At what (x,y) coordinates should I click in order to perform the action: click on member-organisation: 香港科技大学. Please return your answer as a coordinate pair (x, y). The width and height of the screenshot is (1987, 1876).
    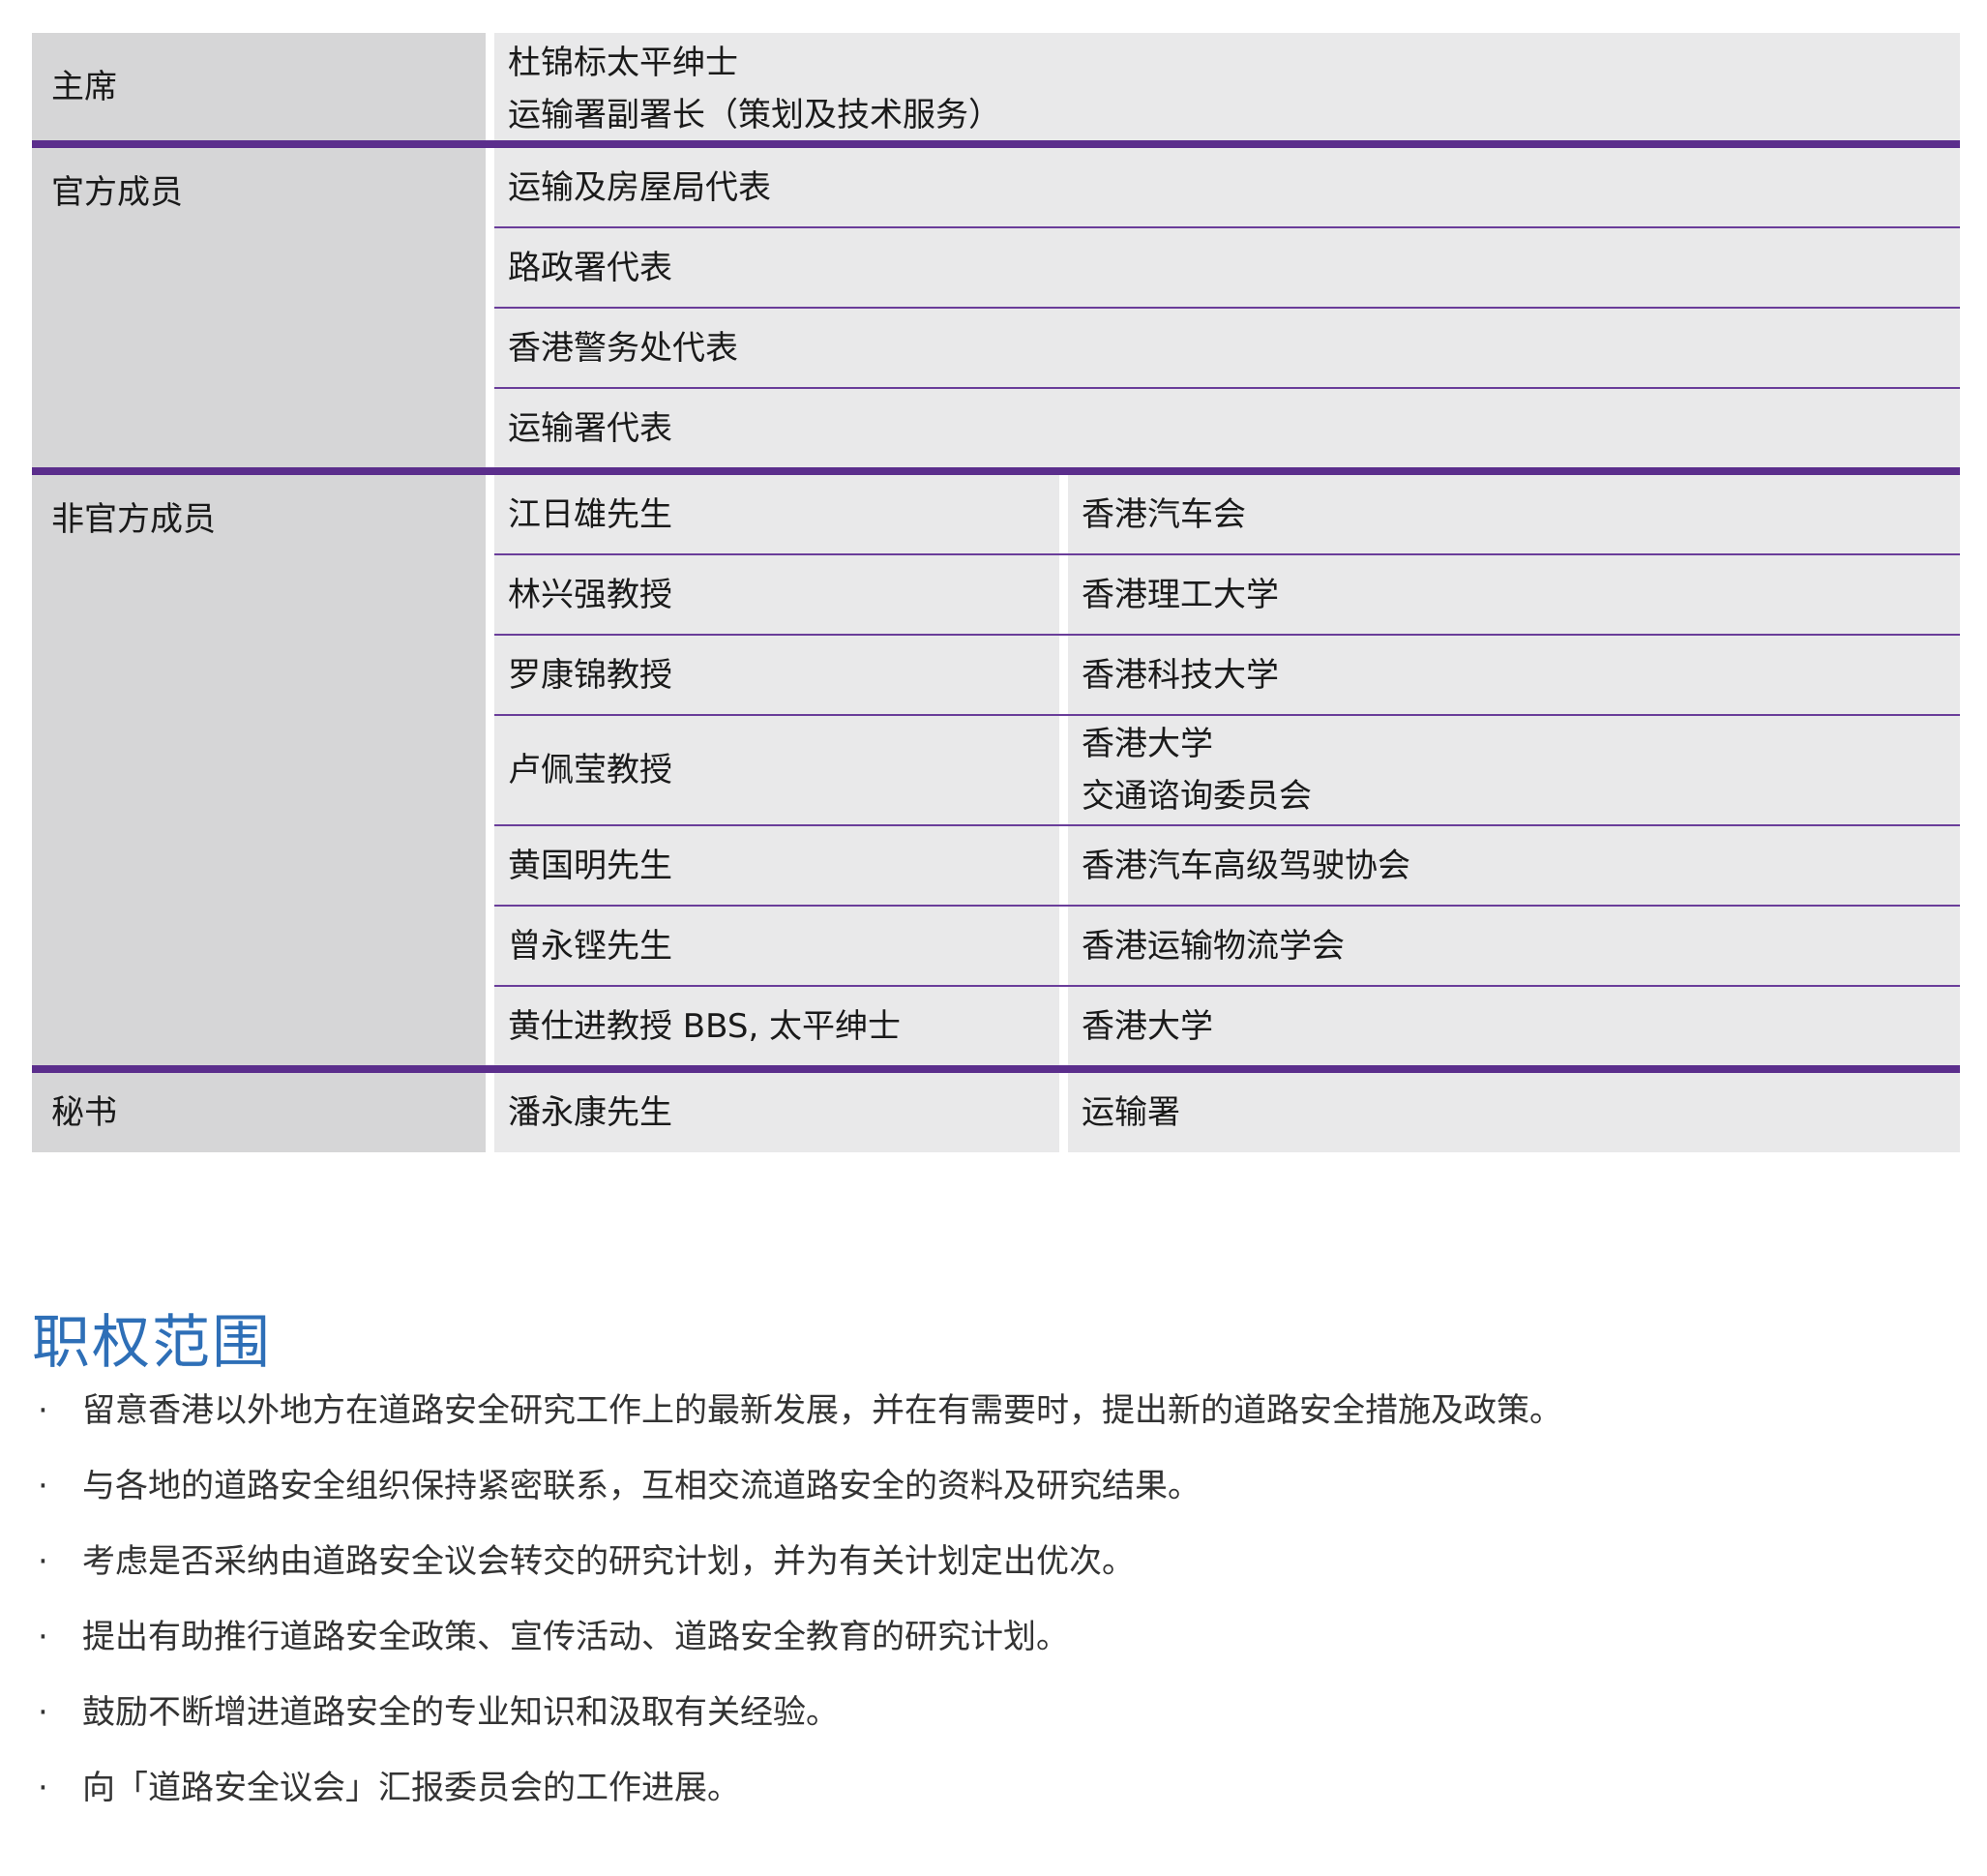
    Looking at the image, I should click on (1509, 675).